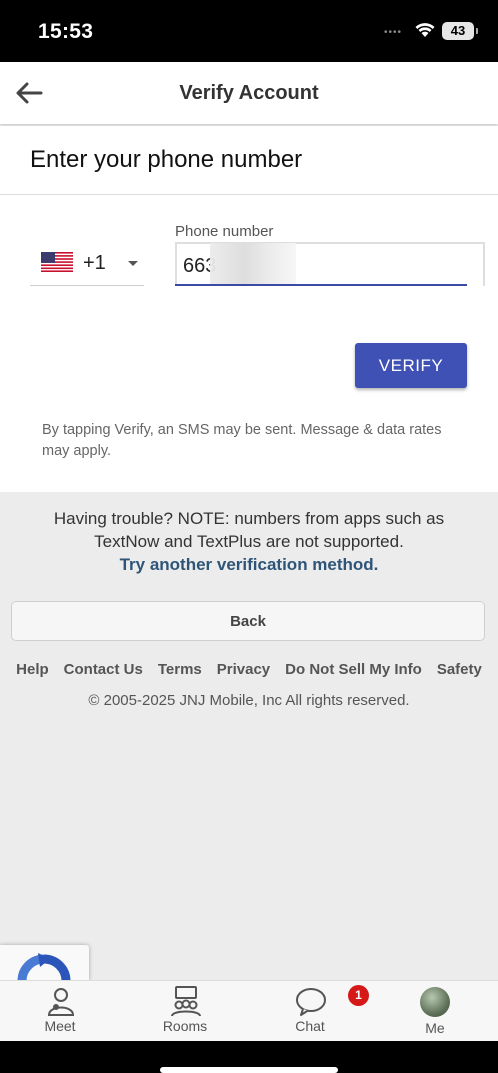 The height and width of the screenshot is (1073, 498). What do you see at coordinates (186, 1001) in the screenshot?
I see `rooms-icon` at bounding box center [186, 1001].